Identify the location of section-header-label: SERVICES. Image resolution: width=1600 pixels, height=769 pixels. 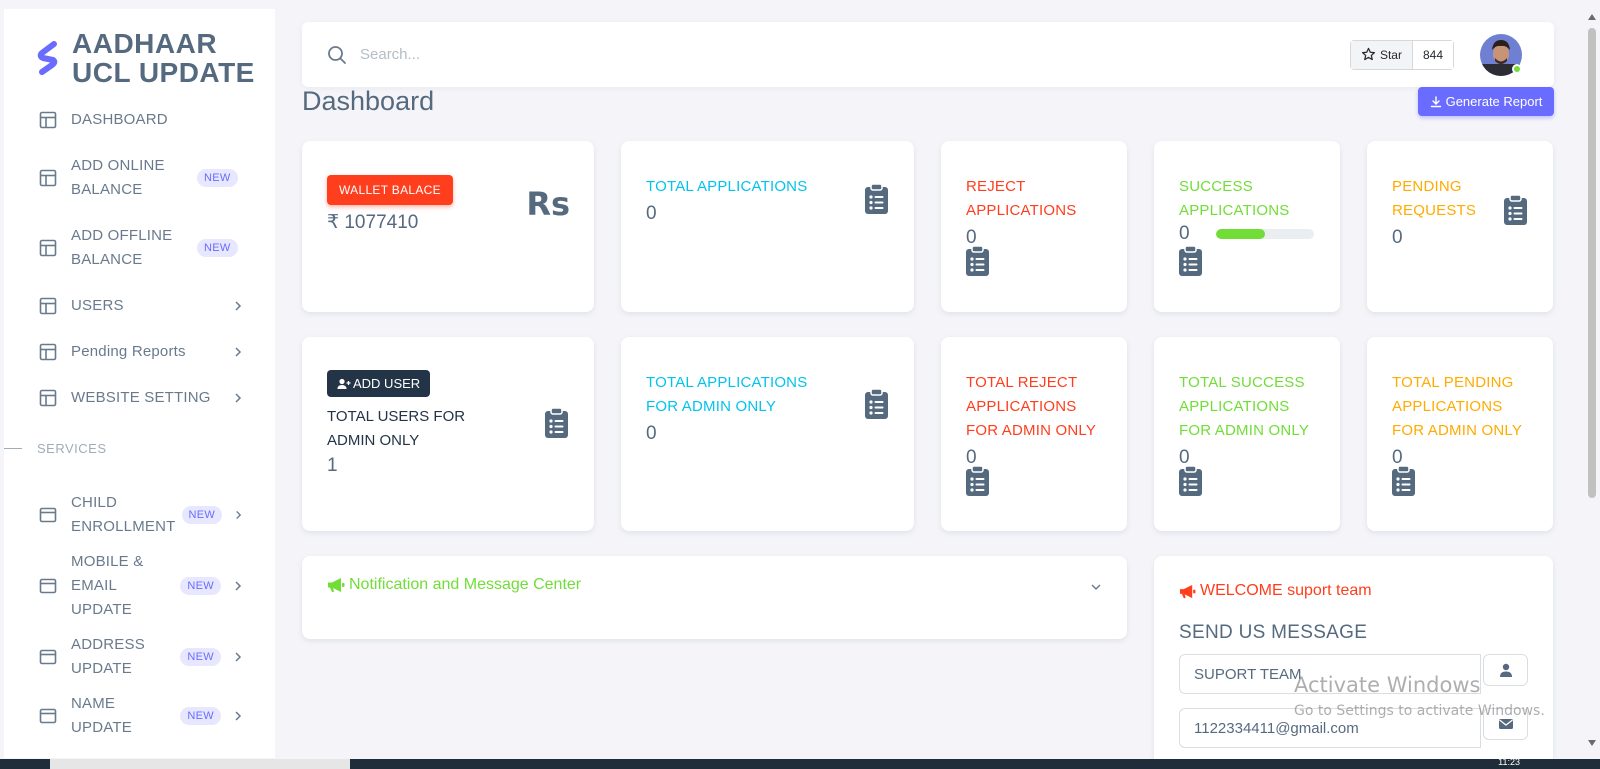
(72, 448).